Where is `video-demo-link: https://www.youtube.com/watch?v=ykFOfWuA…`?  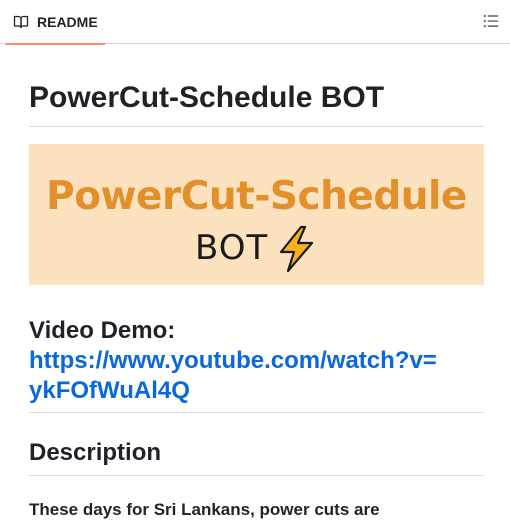
video-demo-link: https://www.youtube.com/watch?v=ykFOfWuA… is located at coordinates (239, 376).